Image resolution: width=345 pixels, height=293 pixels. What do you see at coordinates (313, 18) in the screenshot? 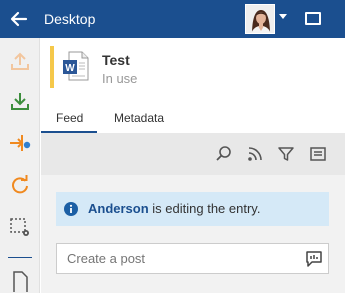
I see `window-icon` at bounding box center [313, 18].